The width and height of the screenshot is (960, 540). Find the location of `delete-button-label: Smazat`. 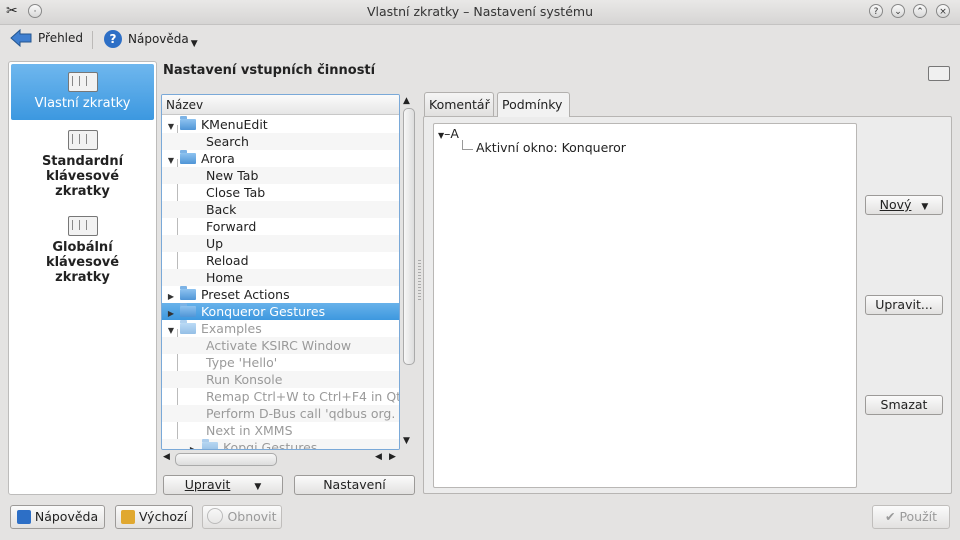

delete-button-label: Smazat is located at coordinates (904, 404).